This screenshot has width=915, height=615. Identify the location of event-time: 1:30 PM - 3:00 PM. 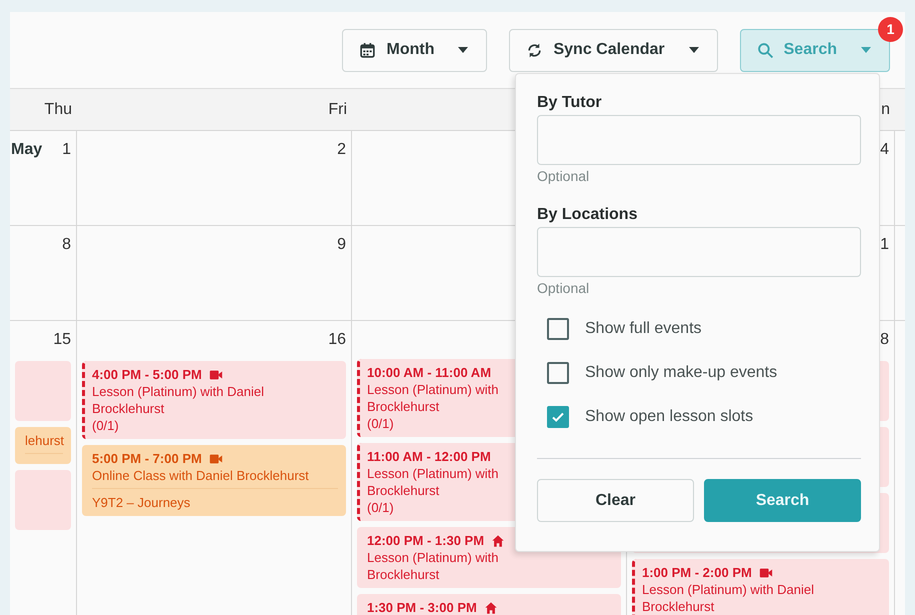
(422, 607).